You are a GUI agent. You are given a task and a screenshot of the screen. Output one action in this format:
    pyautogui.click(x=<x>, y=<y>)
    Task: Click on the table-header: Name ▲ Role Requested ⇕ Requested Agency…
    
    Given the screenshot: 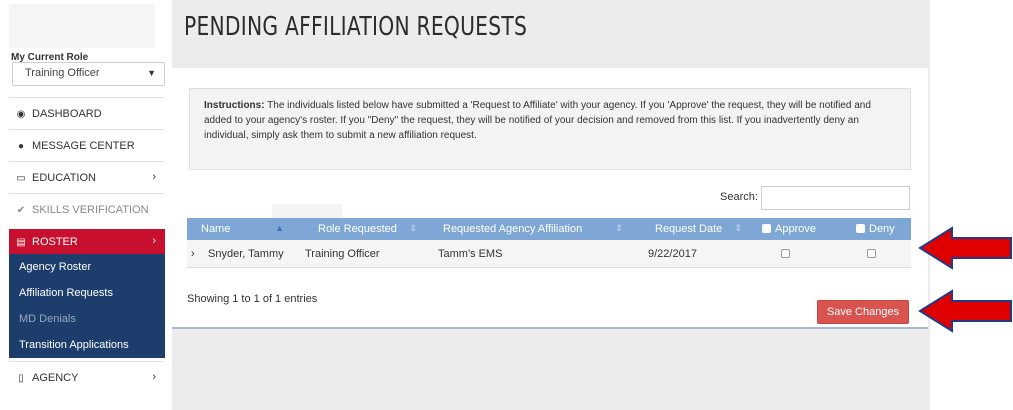 What is the action you would take?
    pyautogui.click(x=549, y=229)
    